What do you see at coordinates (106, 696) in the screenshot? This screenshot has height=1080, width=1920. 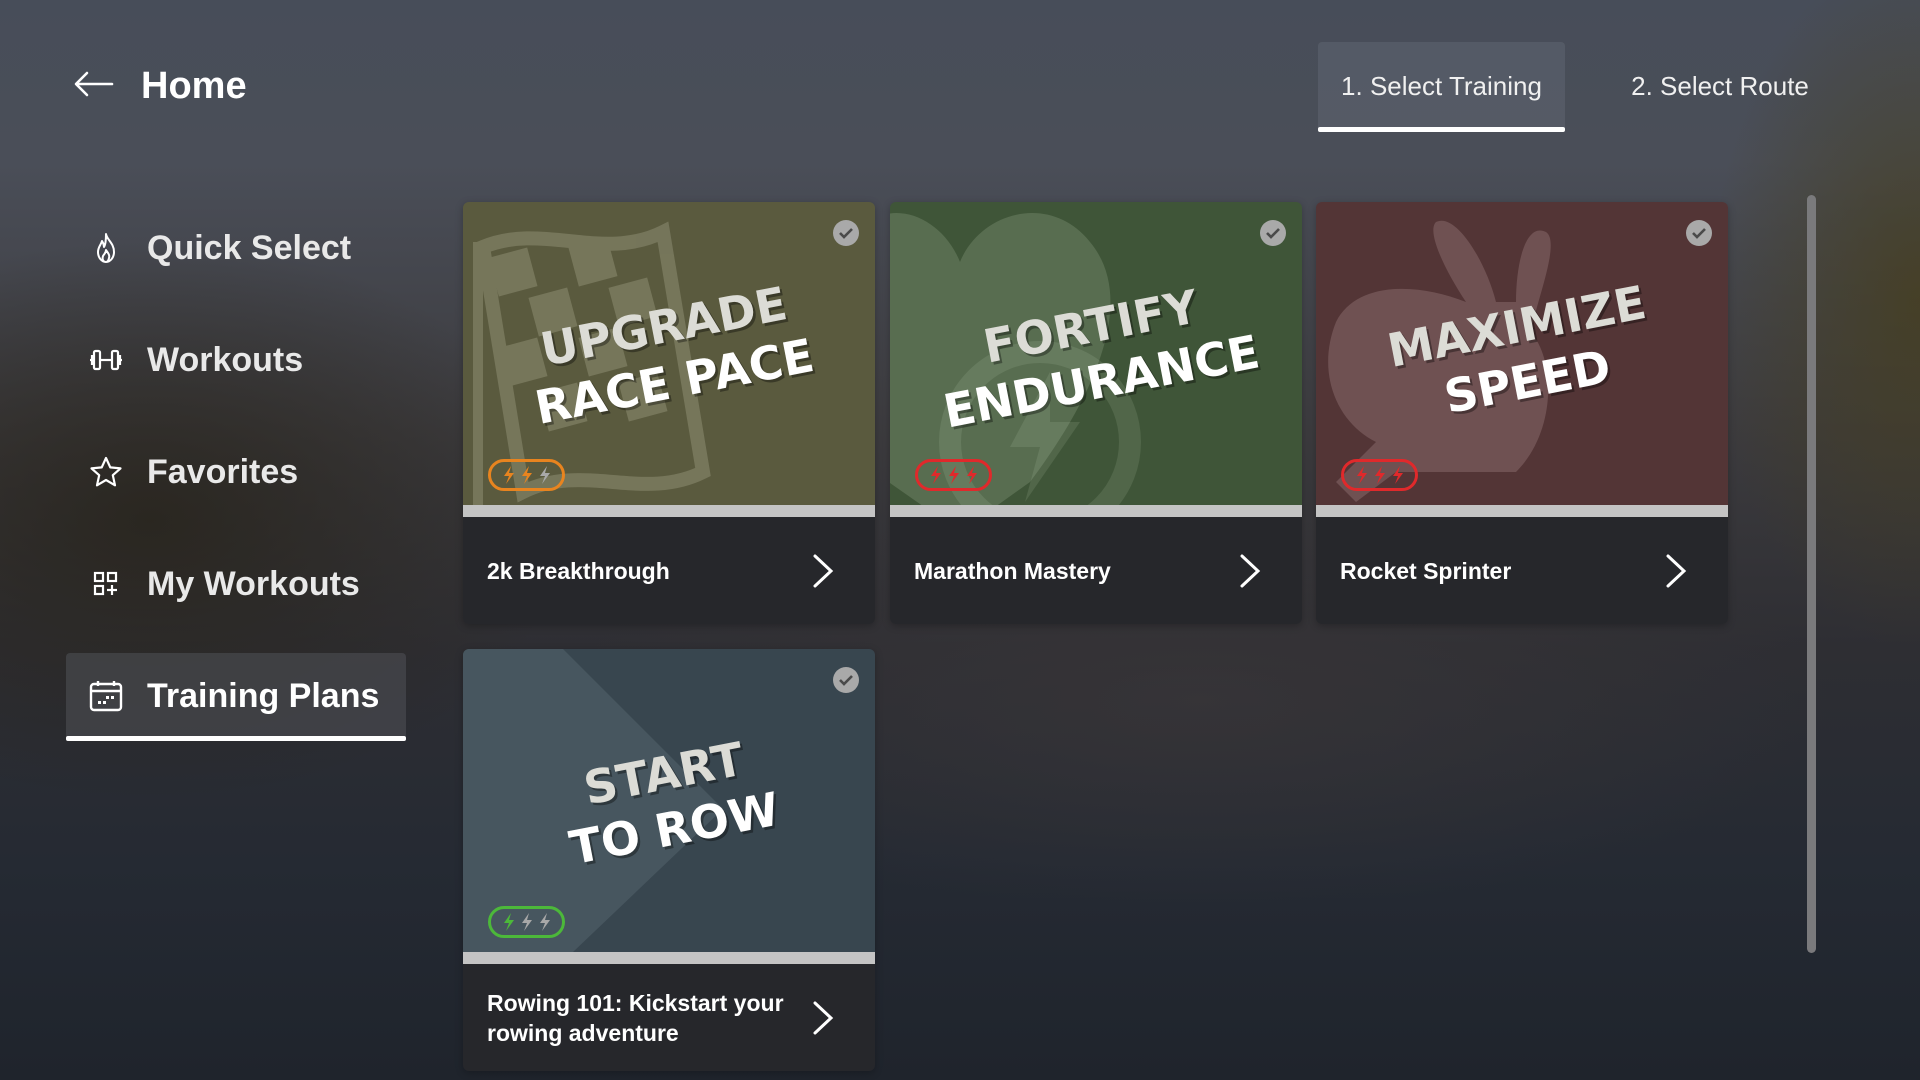 I see `calendar-icon` at bounding box center [106, 696].